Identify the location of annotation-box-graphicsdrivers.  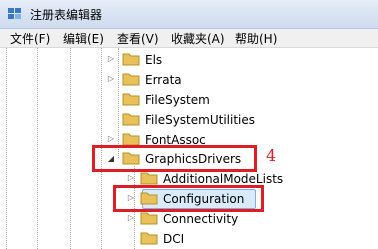
(174, 158).